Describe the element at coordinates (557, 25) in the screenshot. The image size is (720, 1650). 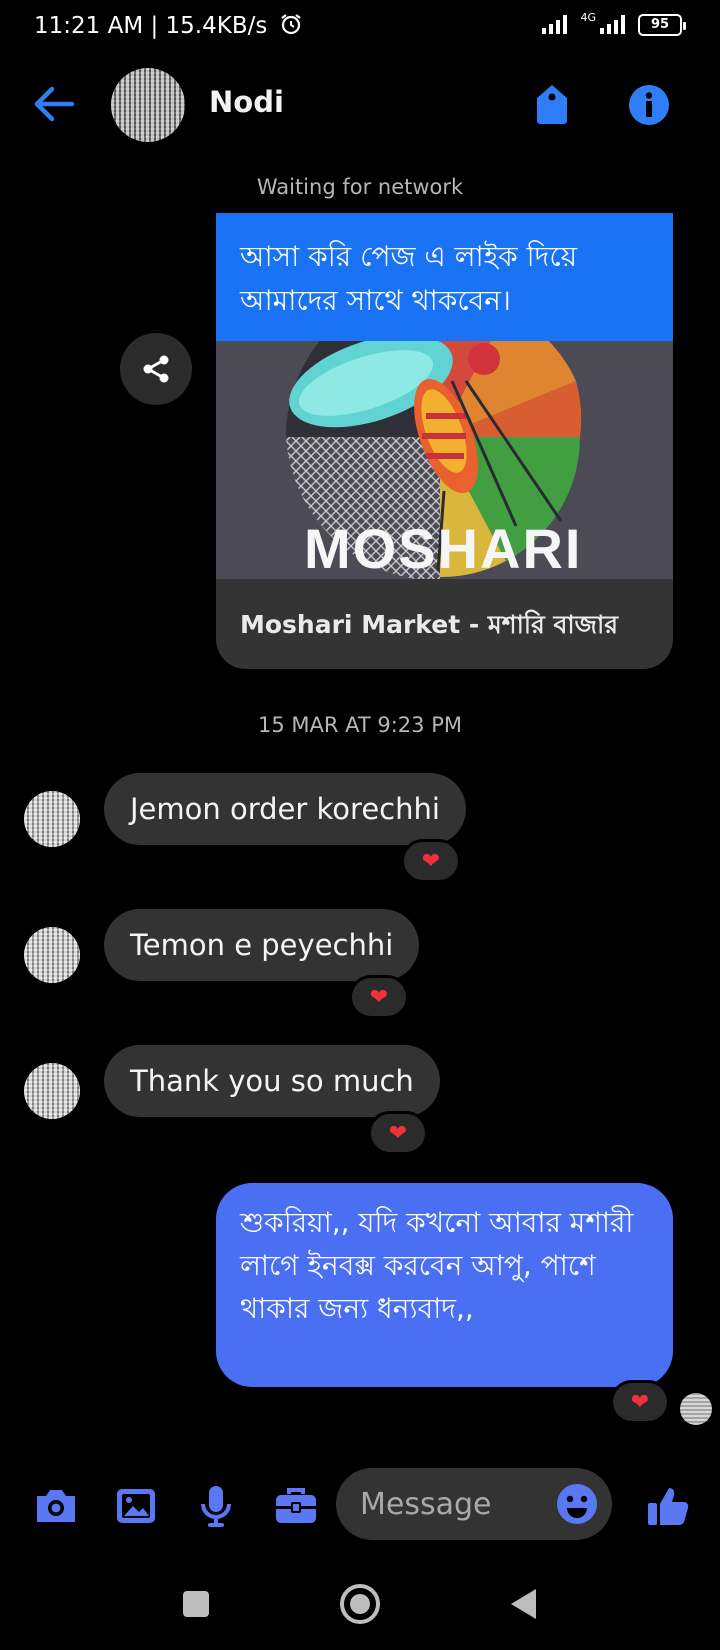
I see `signal-icon` at that location.